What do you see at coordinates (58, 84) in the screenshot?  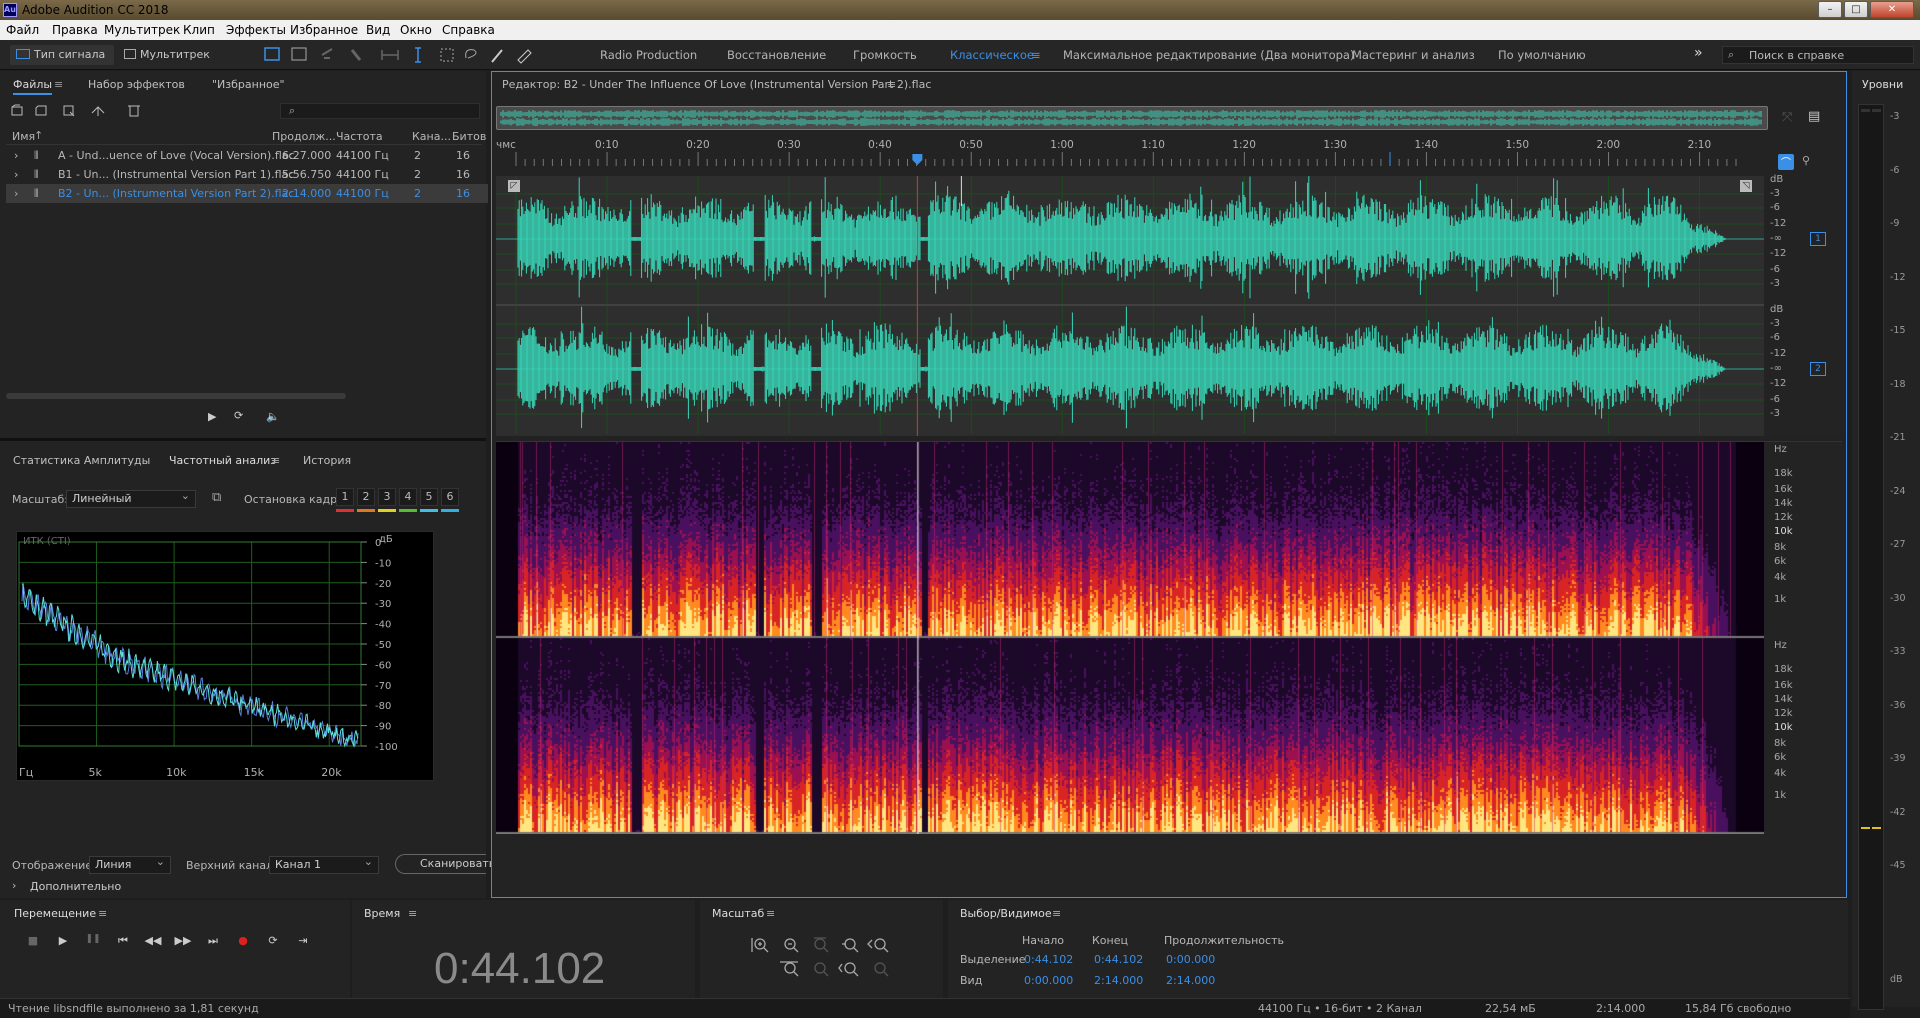 I see `files-panel-menu-icon: ≡` at bounding box center [58, 84].